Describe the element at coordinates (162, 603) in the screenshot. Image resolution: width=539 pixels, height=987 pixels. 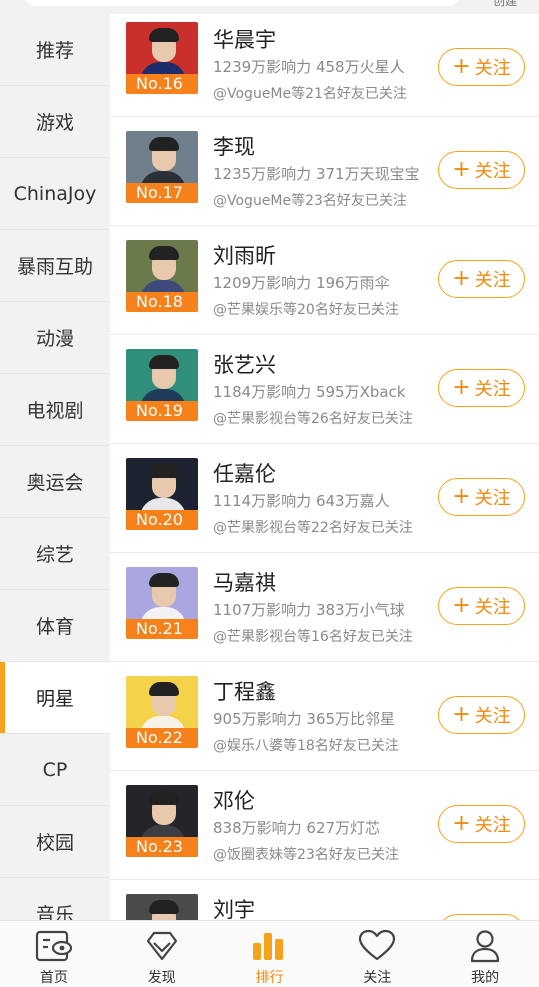
I see `celebrity-avatar: No.21` at that location.